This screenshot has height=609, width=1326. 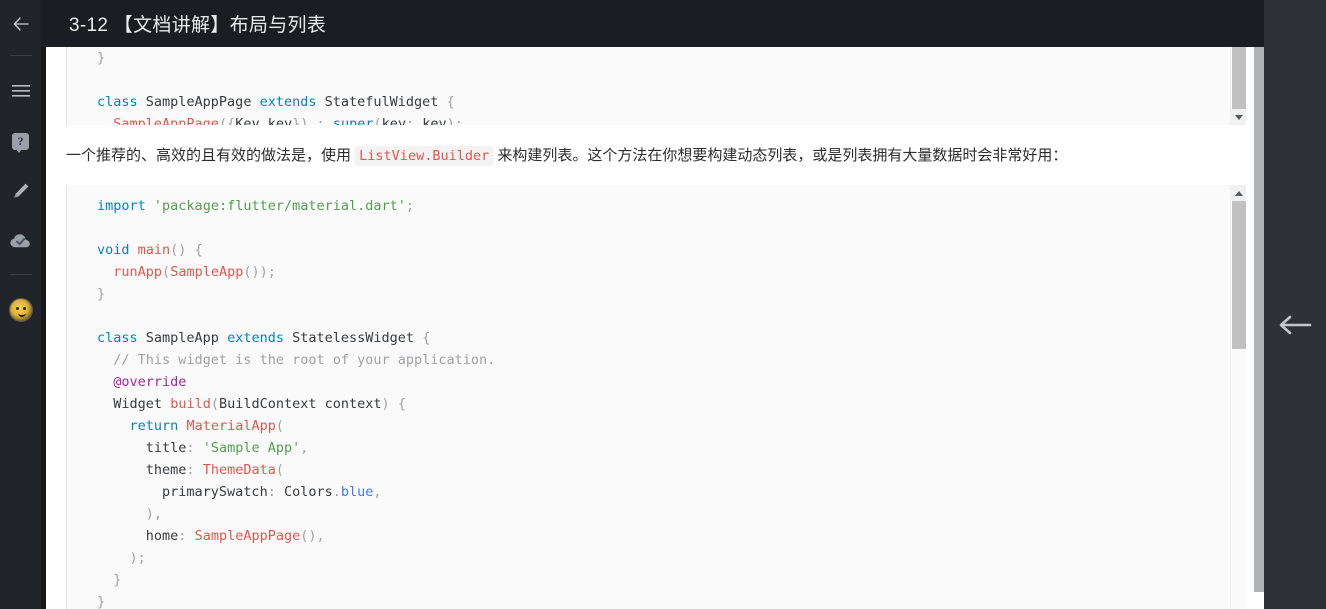 I want to click on code-token: theme, so click(x=166, y=470).